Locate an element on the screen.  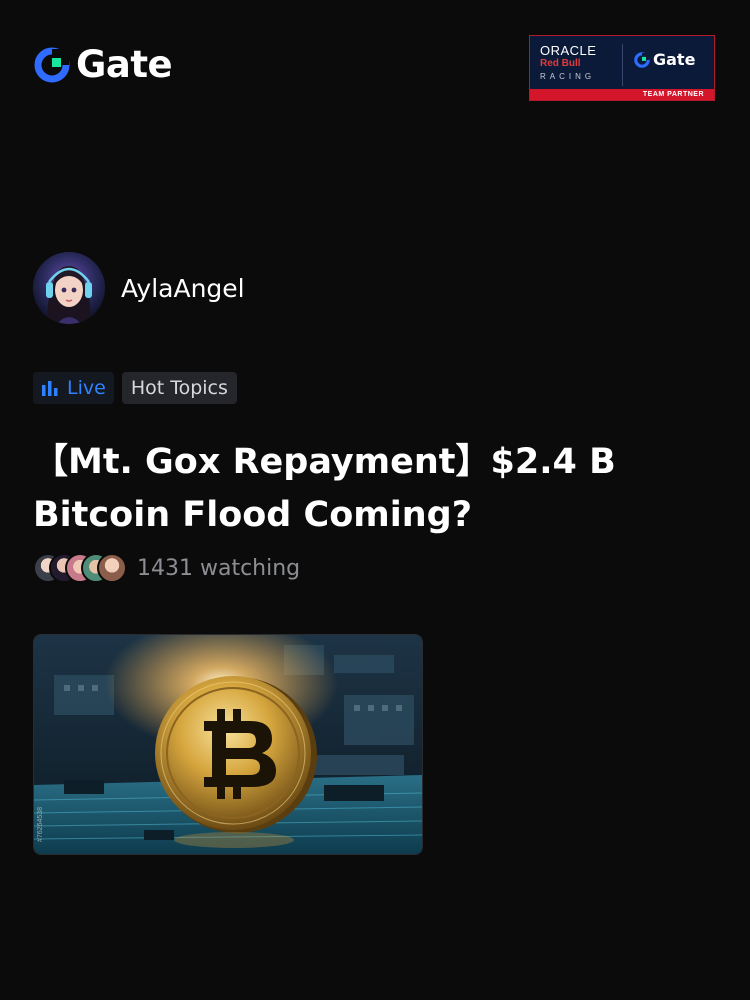
watcher-avatars is located at coordinates (80, 568).